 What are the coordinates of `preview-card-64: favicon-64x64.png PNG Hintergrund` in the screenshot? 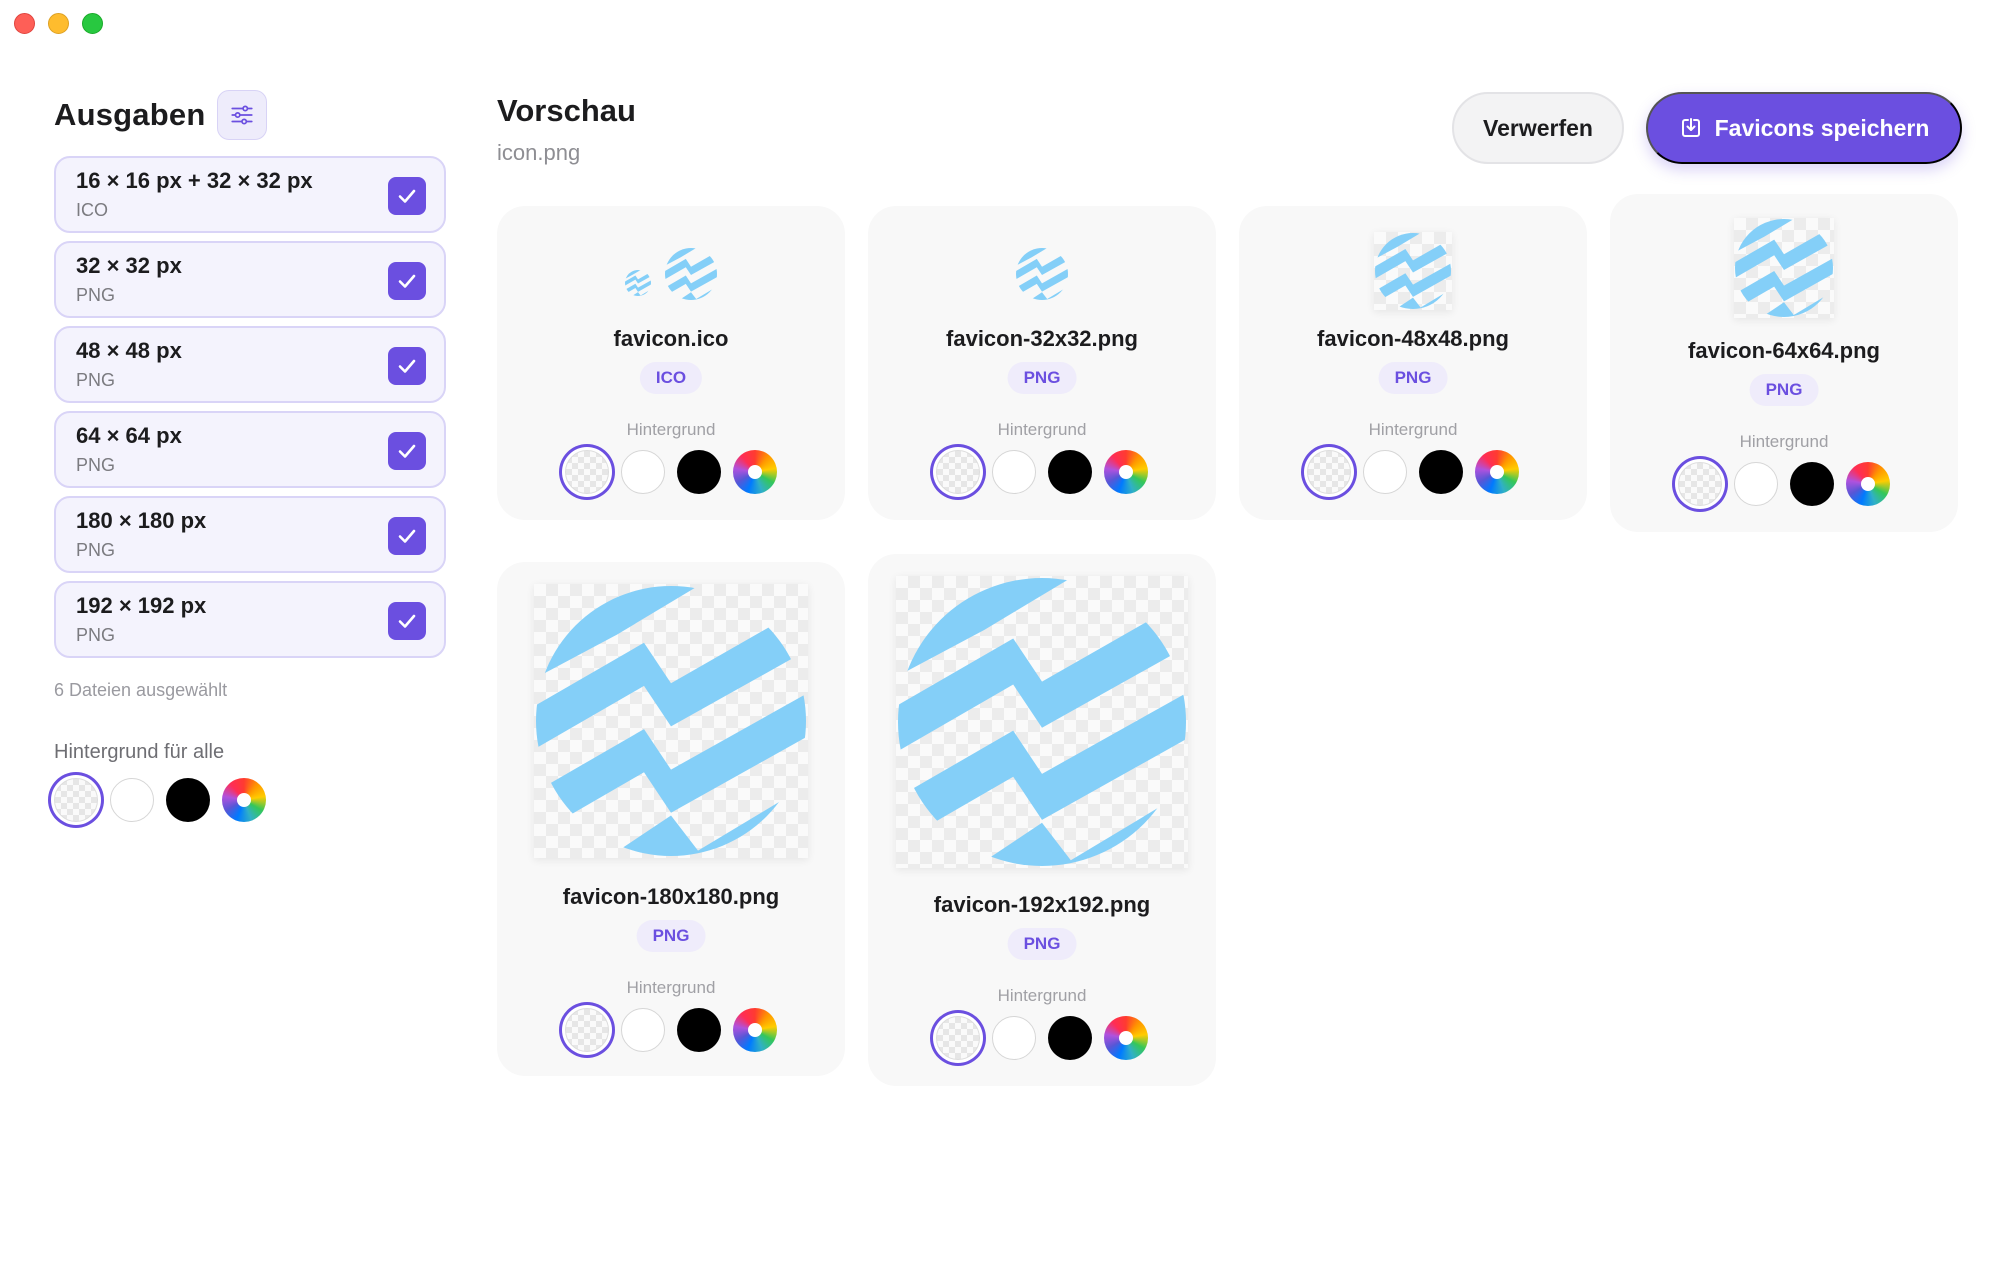 It's located at (1784, 363).